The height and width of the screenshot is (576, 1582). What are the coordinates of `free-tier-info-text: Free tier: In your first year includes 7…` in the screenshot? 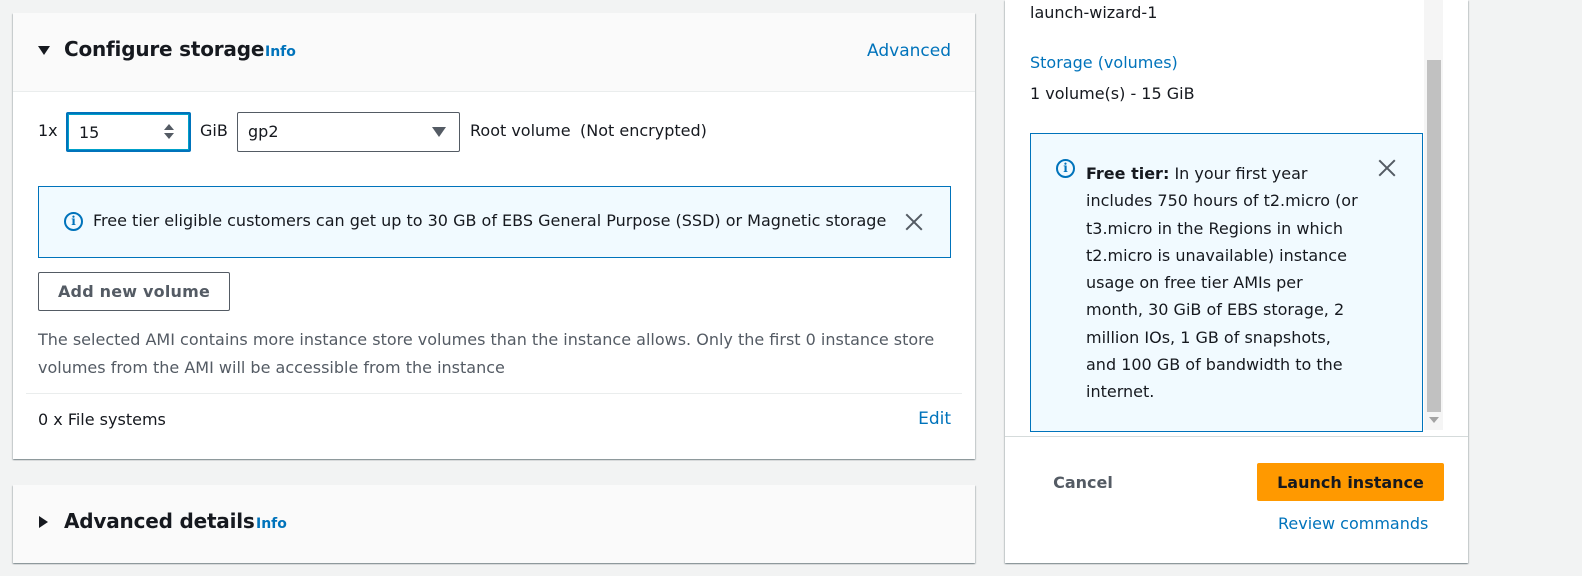 It's located at (1223, 283).